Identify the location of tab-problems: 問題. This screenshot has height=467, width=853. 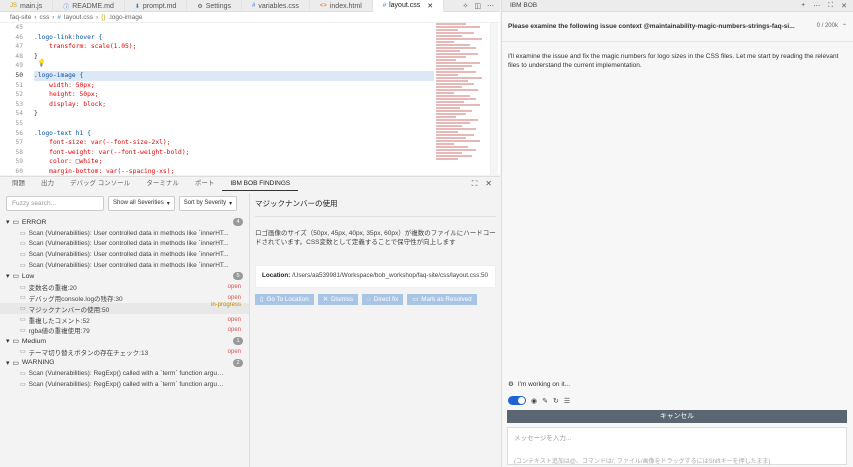
(18, 184).